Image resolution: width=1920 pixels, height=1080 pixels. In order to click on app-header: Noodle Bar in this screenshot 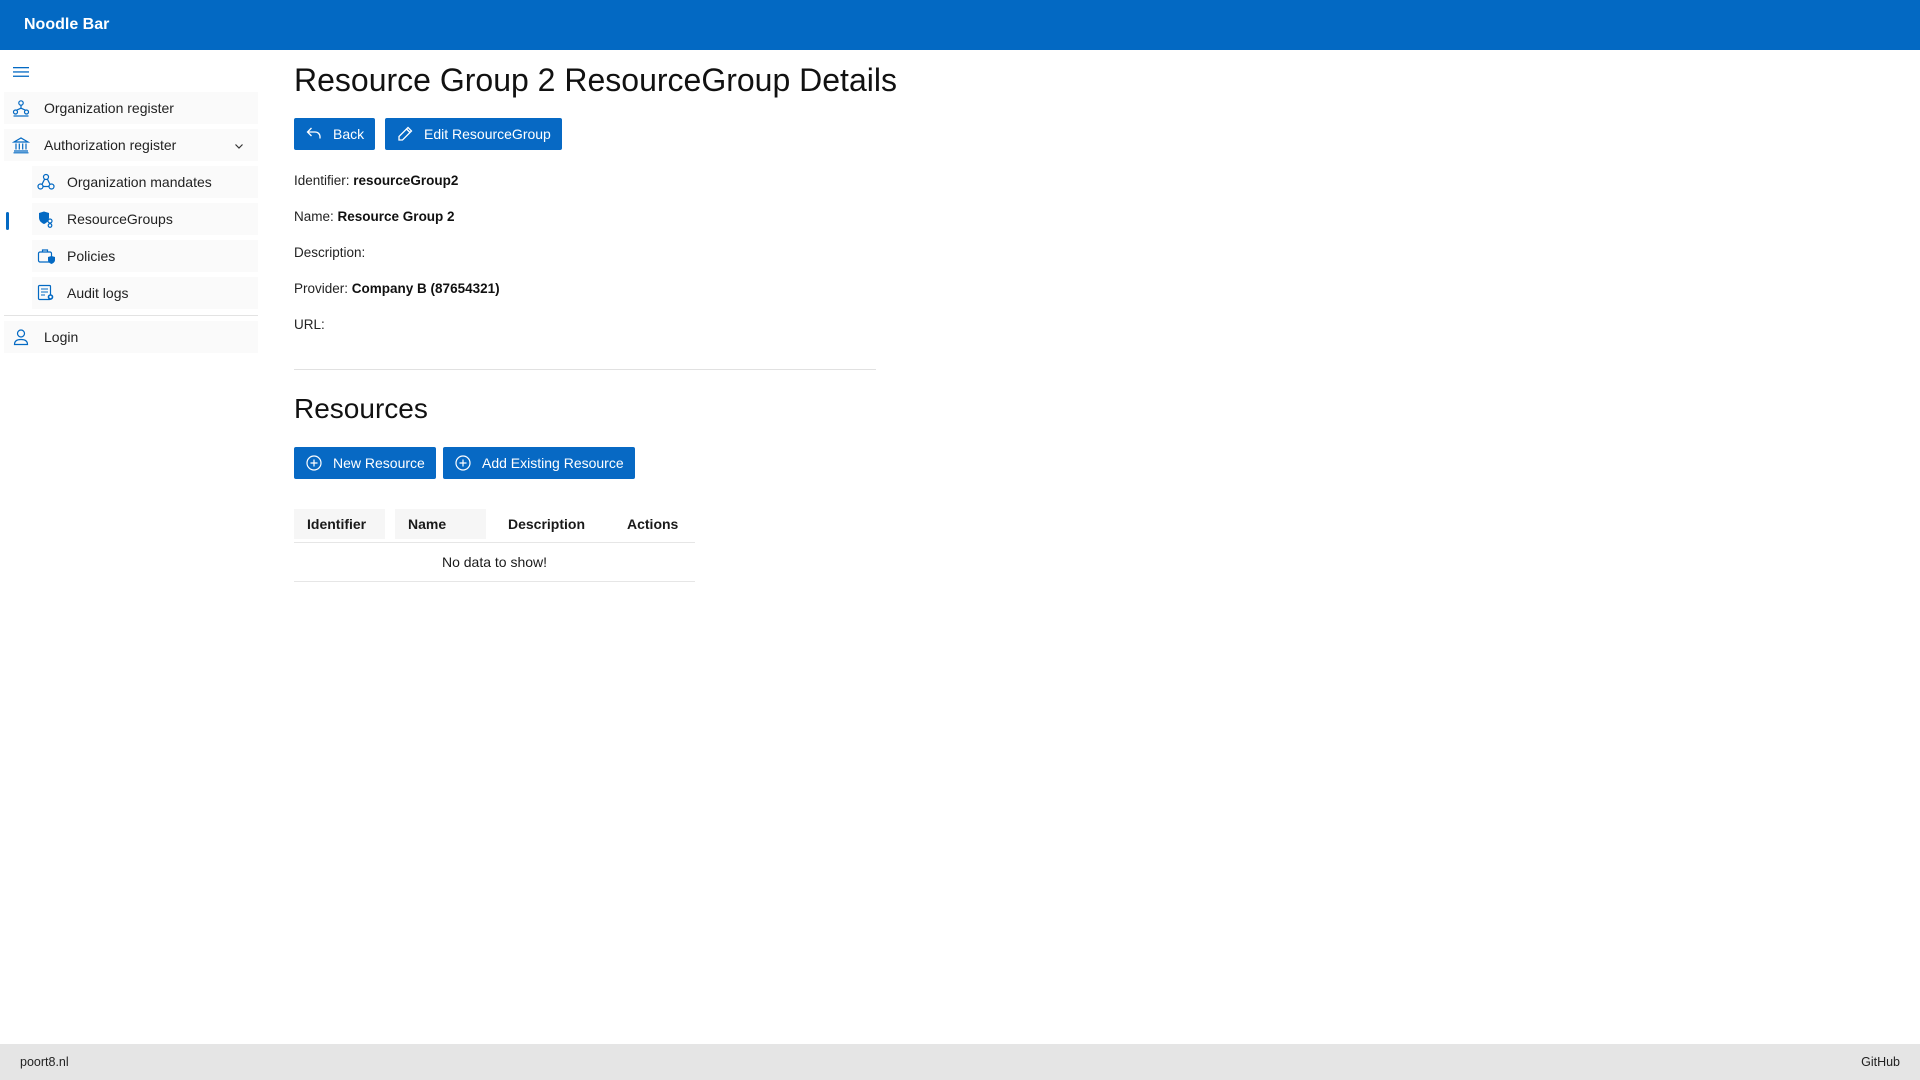, I will do `click(960, 25)`.